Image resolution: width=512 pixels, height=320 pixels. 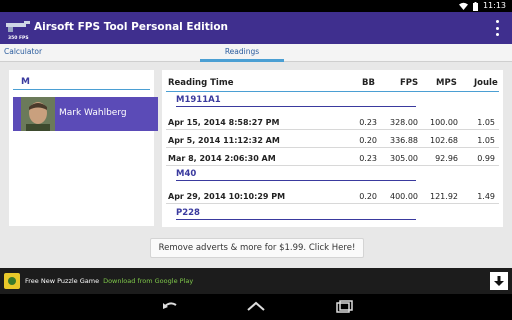 What do you see at coordinates (486, 83) in the screenshot?
I see `header-joule: Joule` at bounding box center [486, 83].